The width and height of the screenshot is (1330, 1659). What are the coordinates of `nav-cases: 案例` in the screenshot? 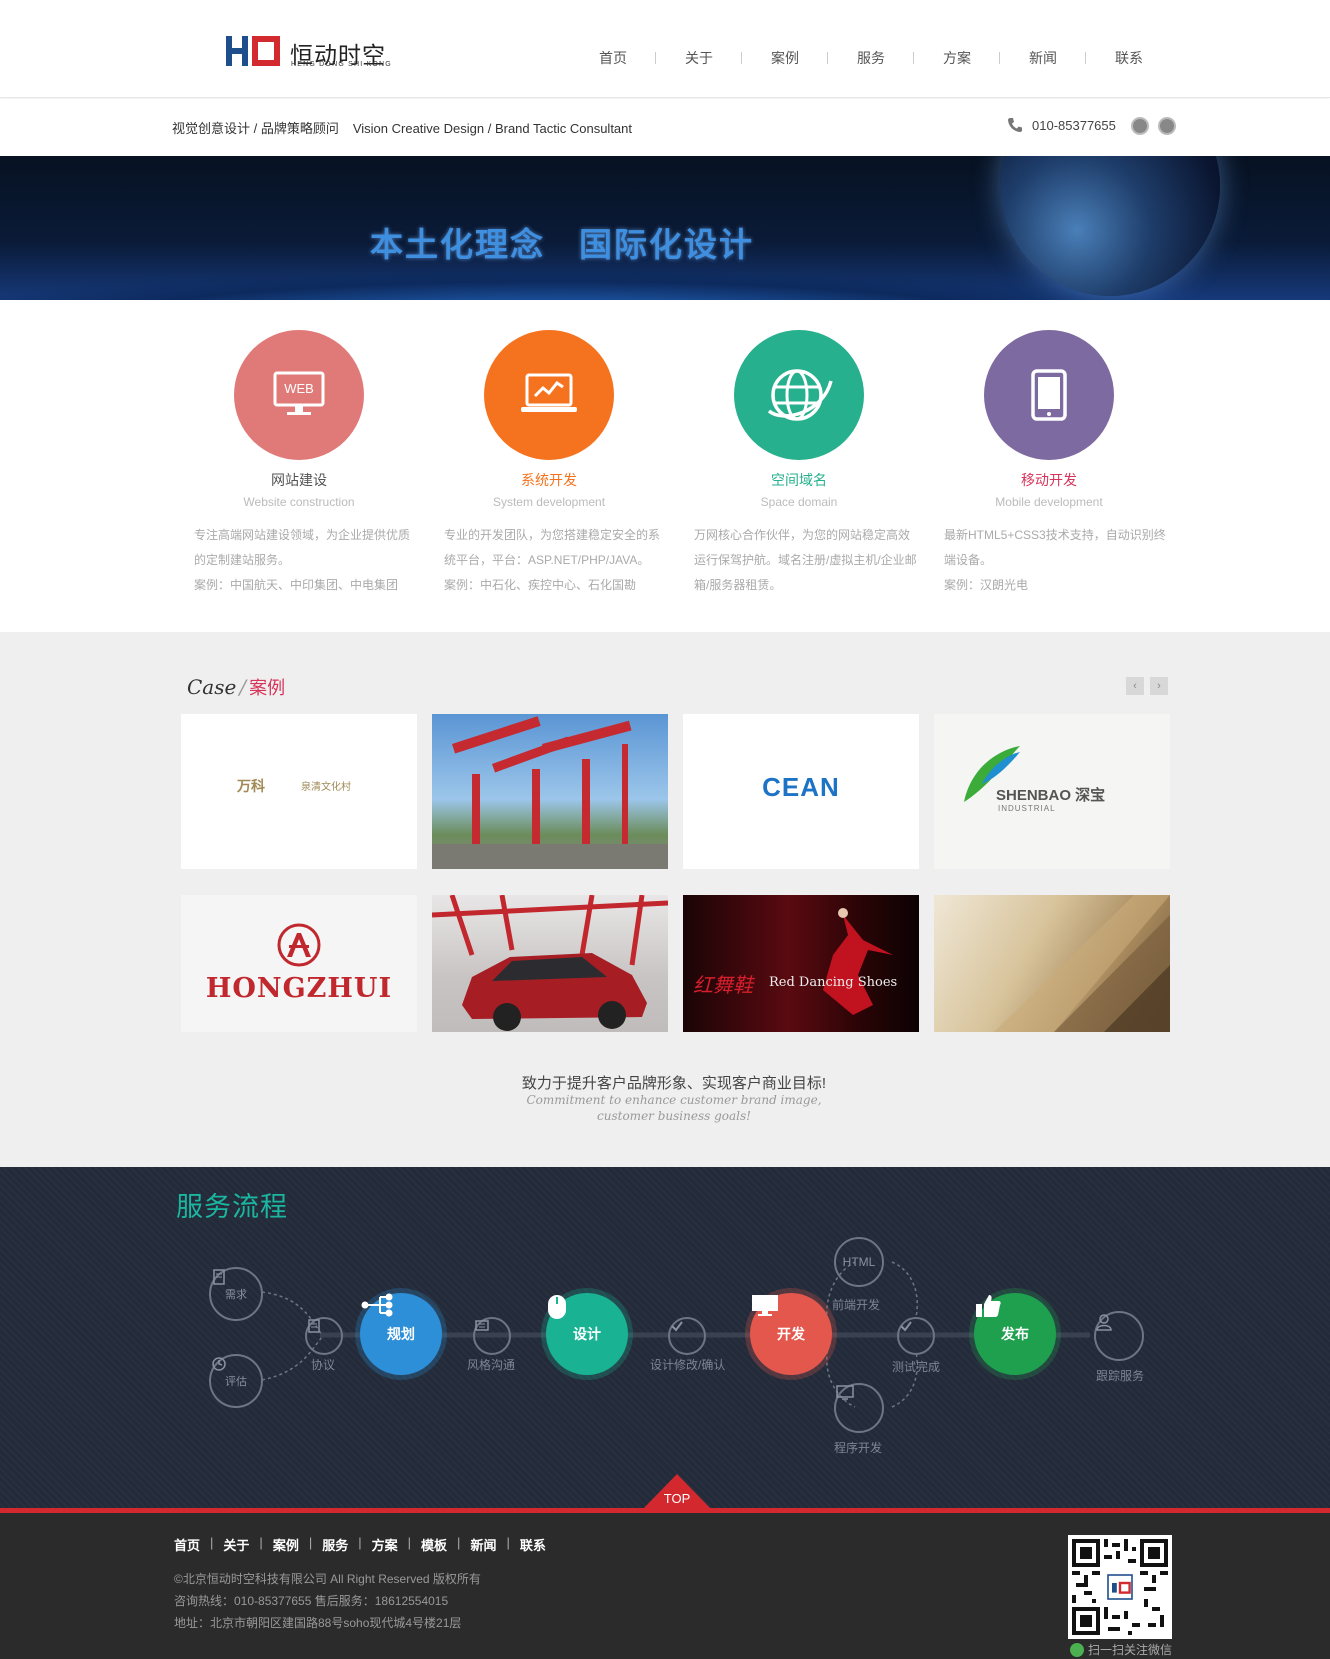 It's located at (785, 58).